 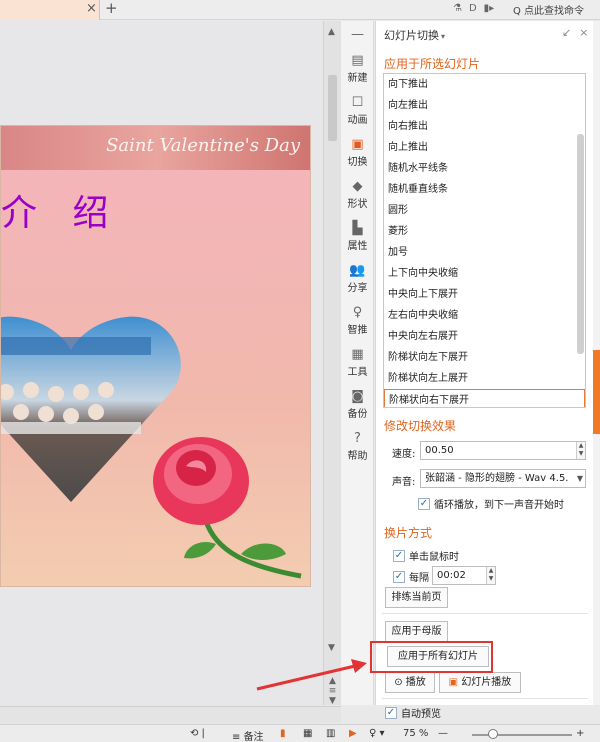 What do you see at coordinates (377, 733) in the screenshot?
I see `pin-icon: ♀ ▾` at bounding box center [377, 733].